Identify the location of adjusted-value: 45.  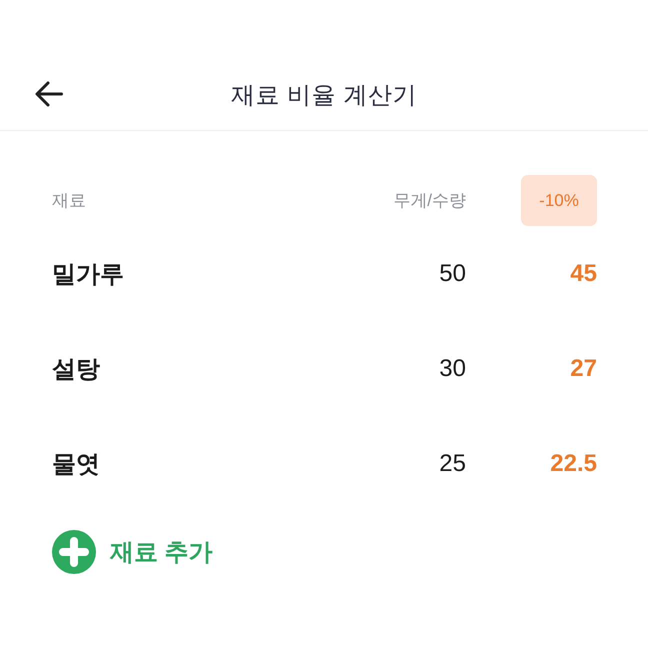
(583, 273).